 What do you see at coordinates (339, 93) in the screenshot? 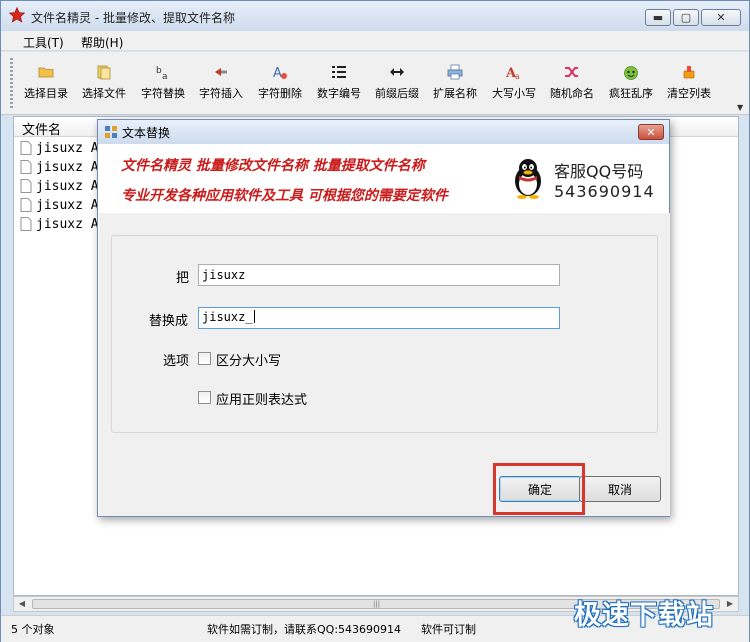
I see `toolbar-label: 数字编号` at bounding box center [339, 93].